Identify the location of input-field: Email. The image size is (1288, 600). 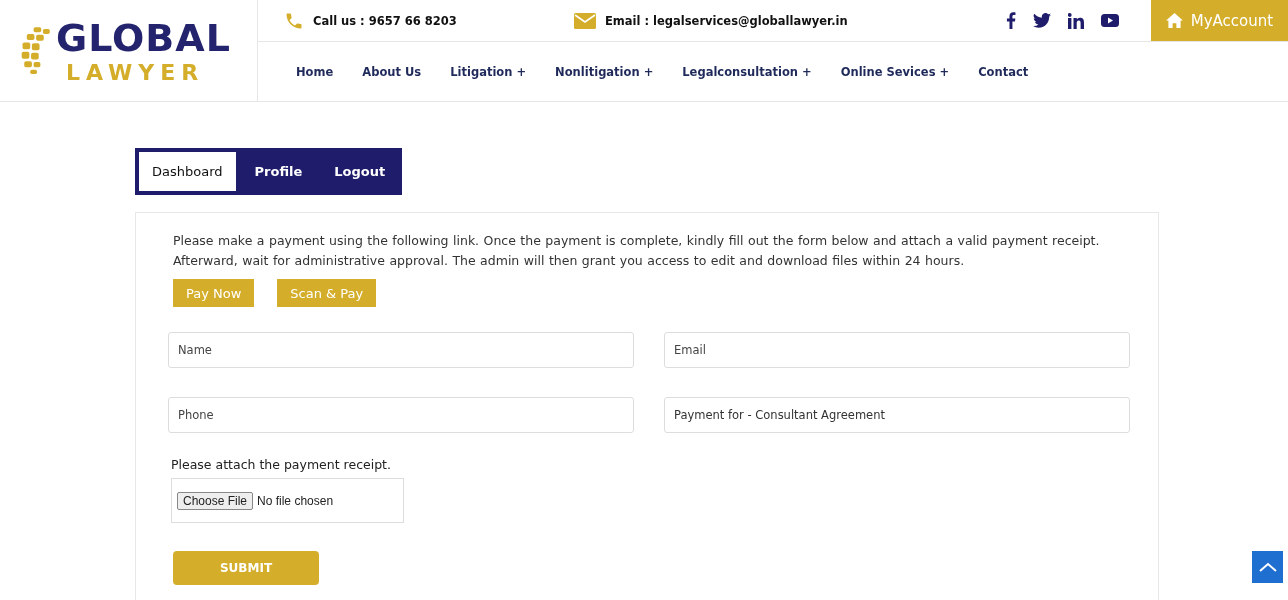
(897, 350).